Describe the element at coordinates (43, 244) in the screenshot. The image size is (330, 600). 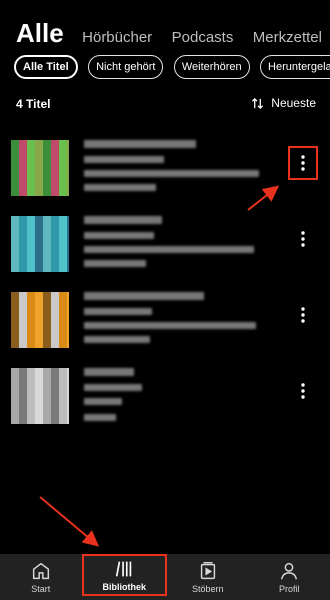
I see `cover-image` at that location.